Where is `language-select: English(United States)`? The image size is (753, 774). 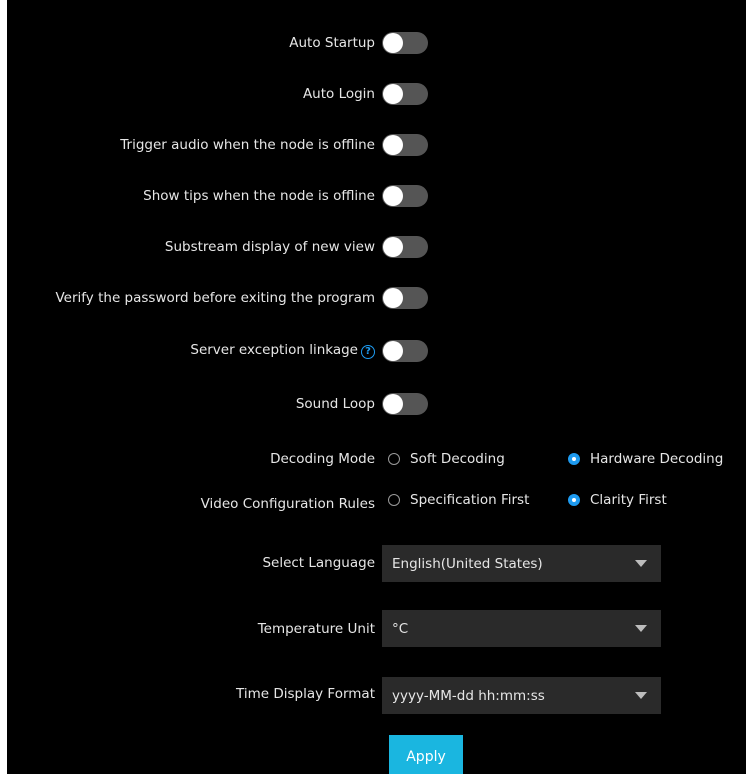
language-select: English(United States) is located at coordinates (521, 563).